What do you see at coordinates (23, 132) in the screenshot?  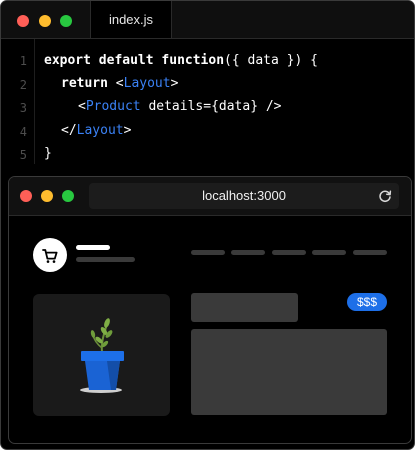 I see `line-number: 4` at bounding box center [23, 132].